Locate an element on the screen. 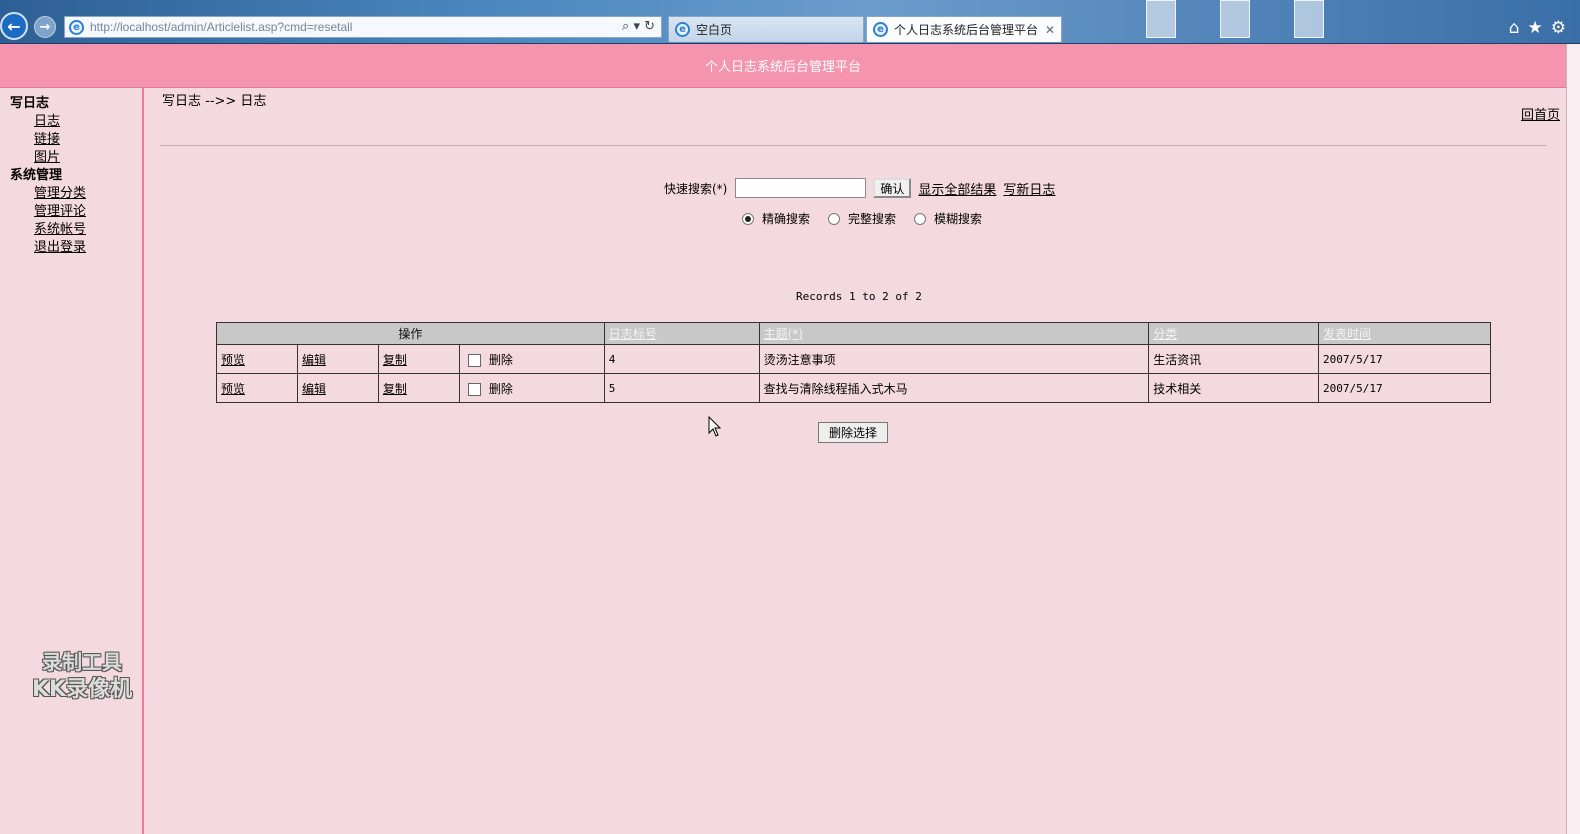 This screenshot has height=834, width=1580. delete-selected-button: 删除选择 is located at coordinates (853, 432).